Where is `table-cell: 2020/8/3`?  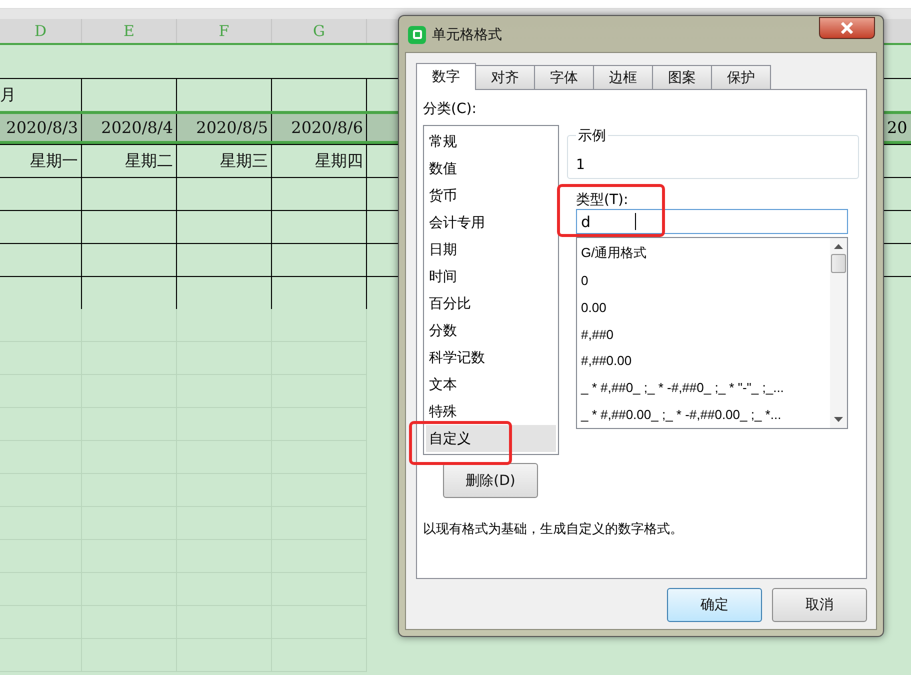 table-cell: 2020/8/3 is located at coordinates (41, 127).